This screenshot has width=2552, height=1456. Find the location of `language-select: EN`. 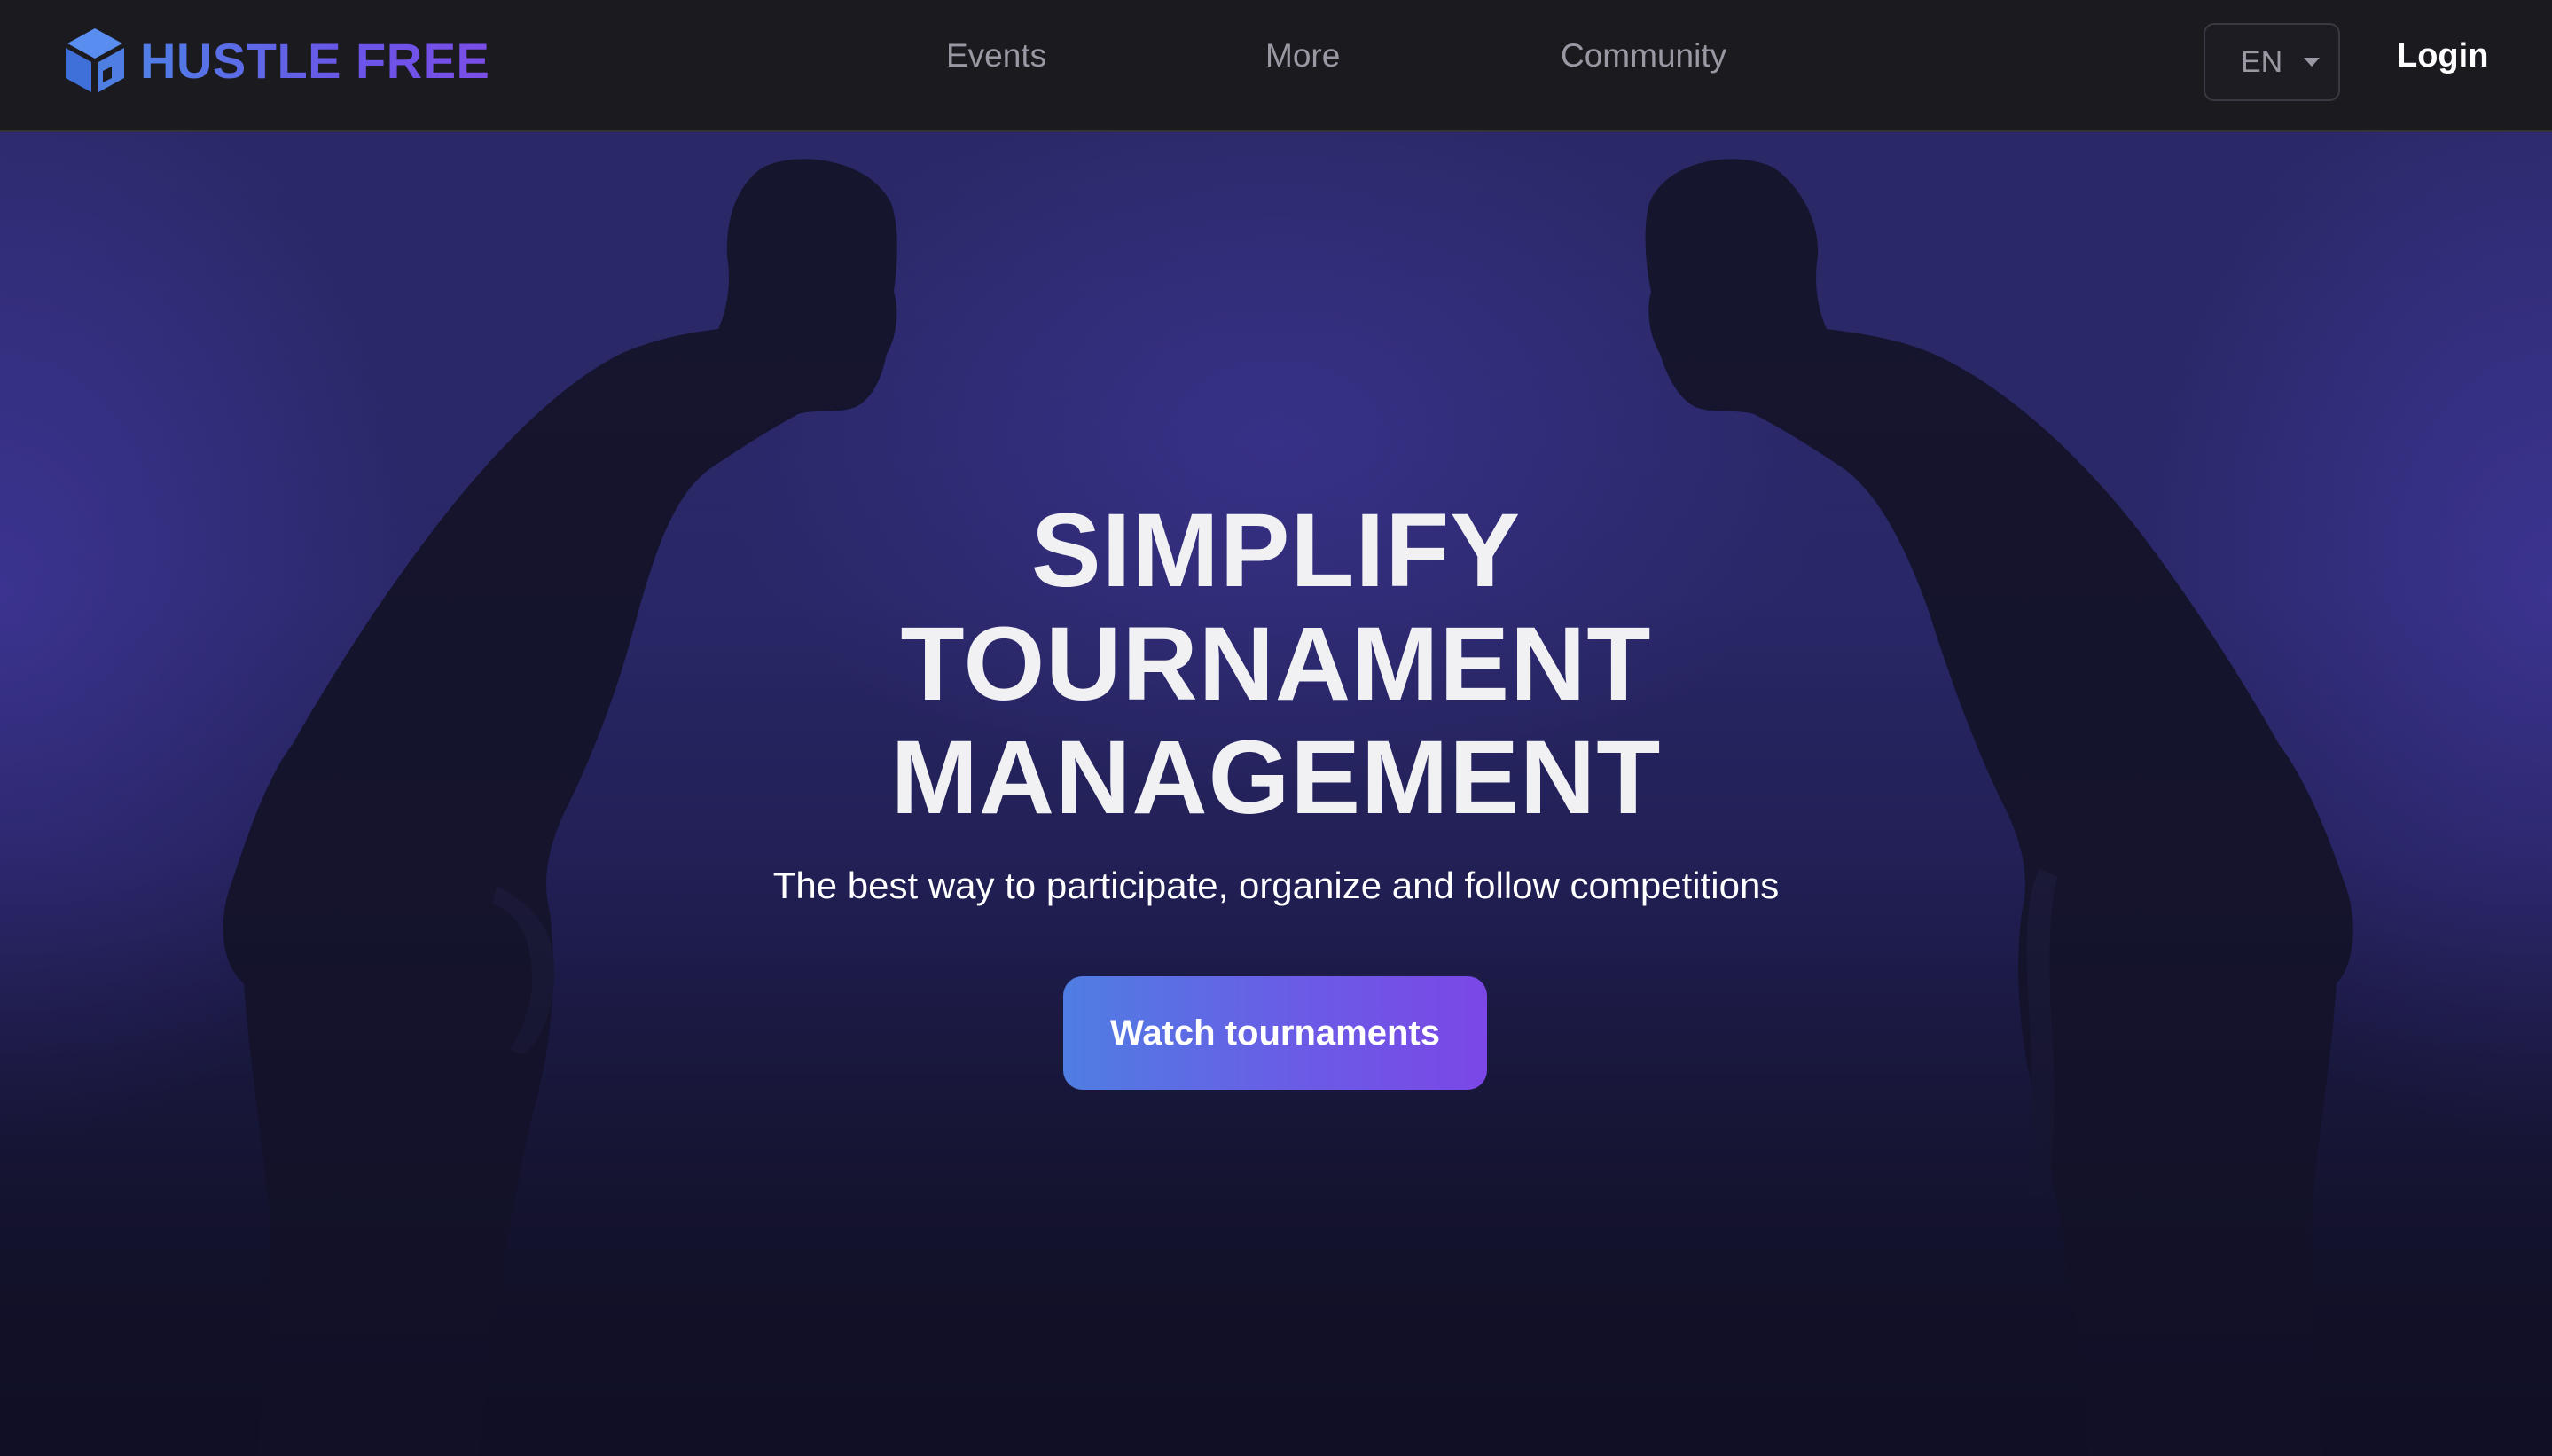

language-select: EN is located at coordinates (2272, 62).